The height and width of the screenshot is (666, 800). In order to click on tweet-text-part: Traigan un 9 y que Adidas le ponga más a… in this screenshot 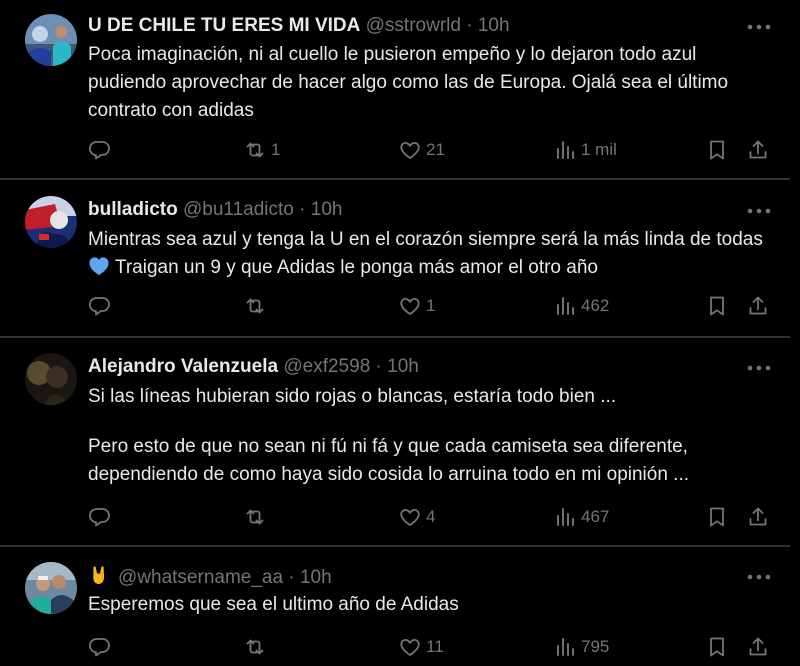, I will do `click(356, 267)`.